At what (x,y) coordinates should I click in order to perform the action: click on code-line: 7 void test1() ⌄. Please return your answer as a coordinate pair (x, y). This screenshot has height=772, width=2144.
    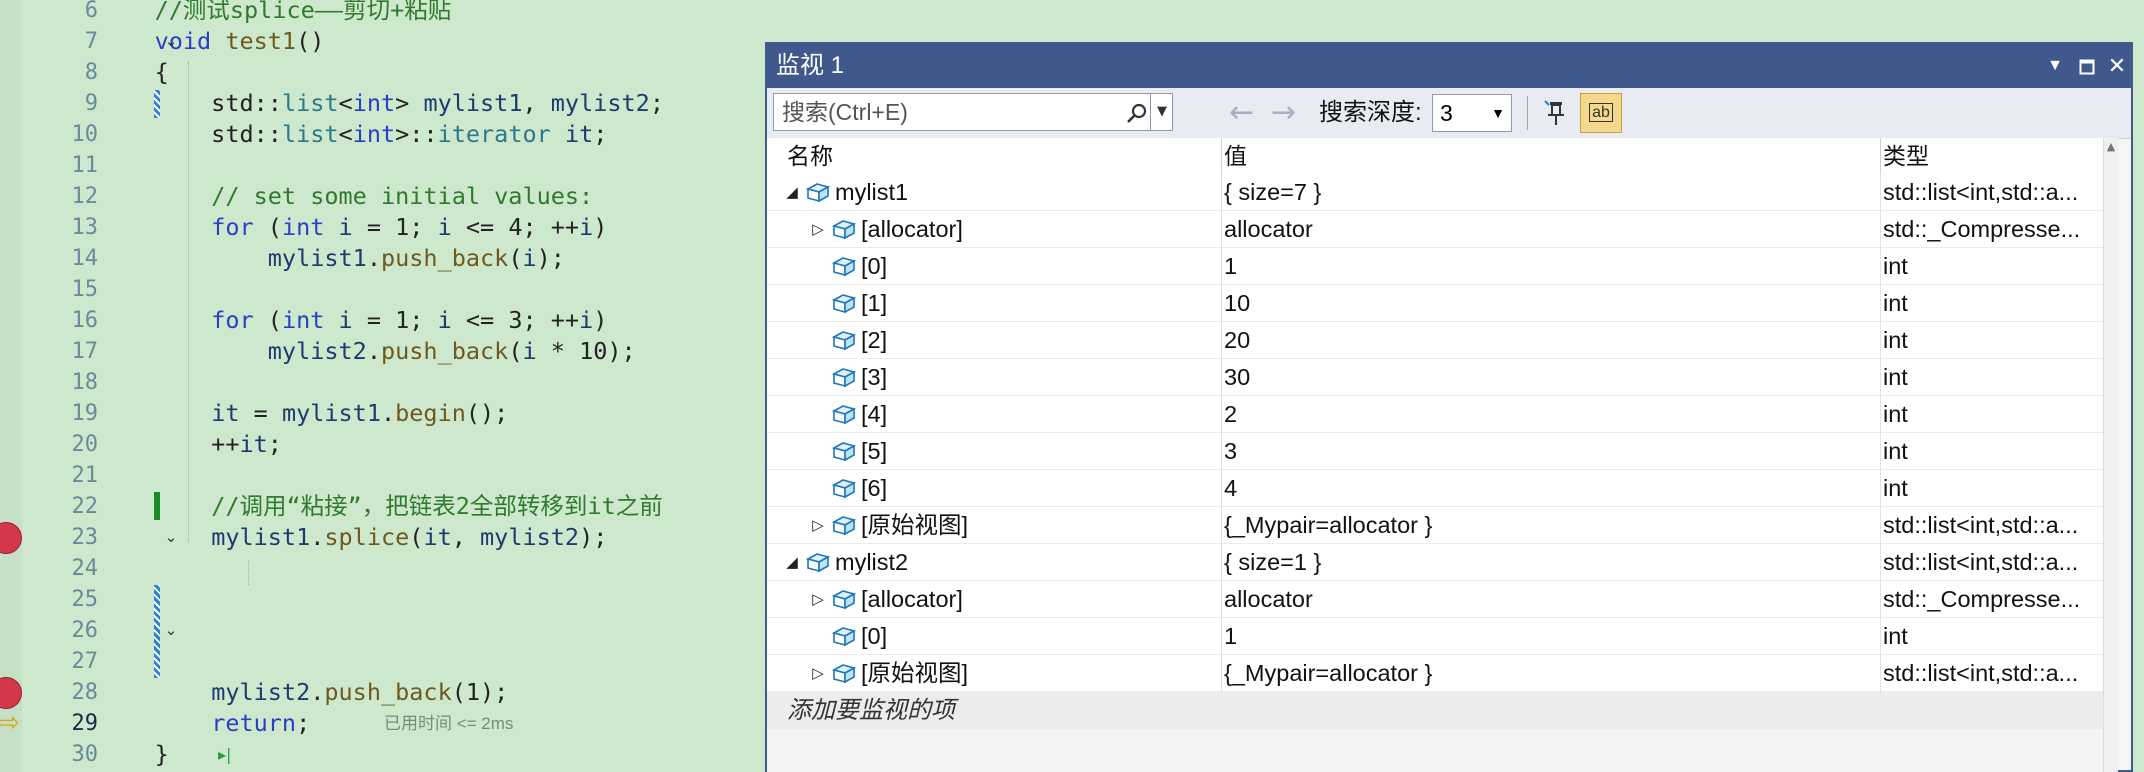
    Looking at the image, I should click on (385, 41).